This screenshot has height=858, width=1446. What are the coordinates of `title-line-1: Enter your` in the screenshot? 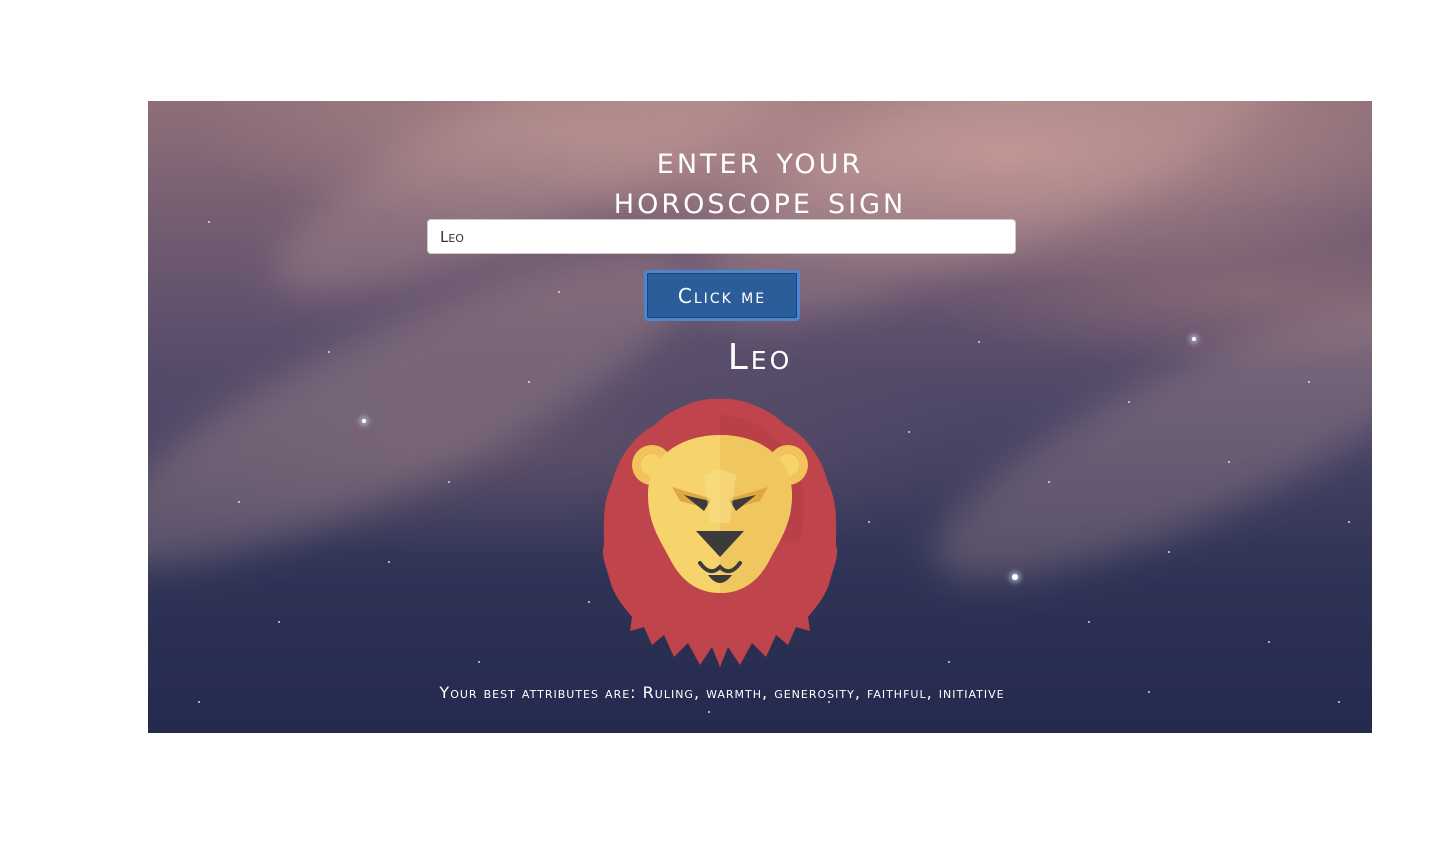 It's located at (760, 160).